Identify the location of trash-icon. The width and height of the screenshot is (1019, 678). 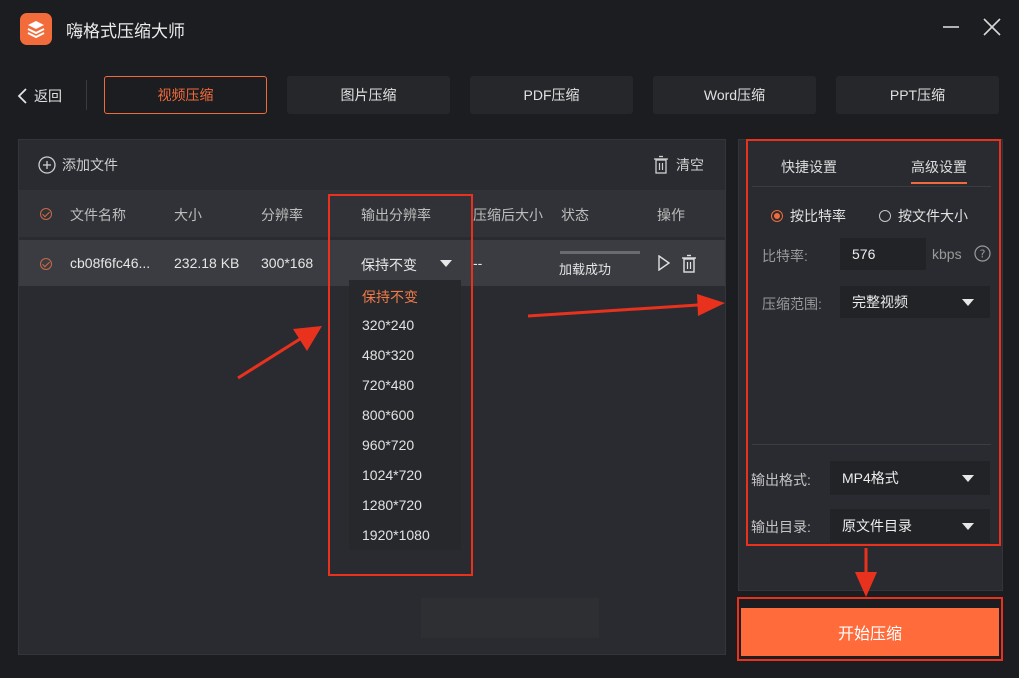
(661, 164).